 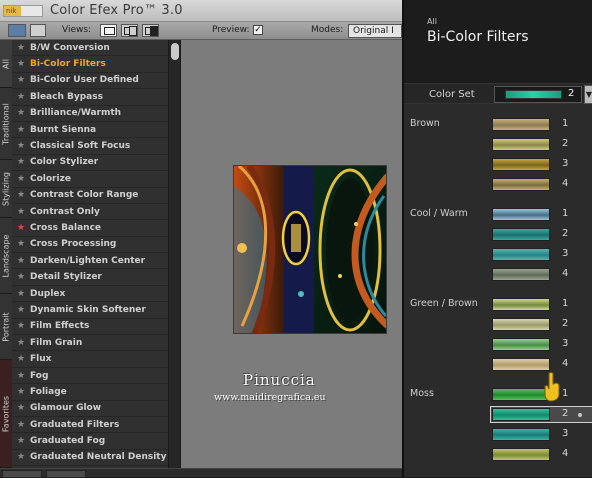 What do you see at coordinates (174, 254) in the screenshot?
I see `filter-list-scrollbar` at bounding box center [174, 254].